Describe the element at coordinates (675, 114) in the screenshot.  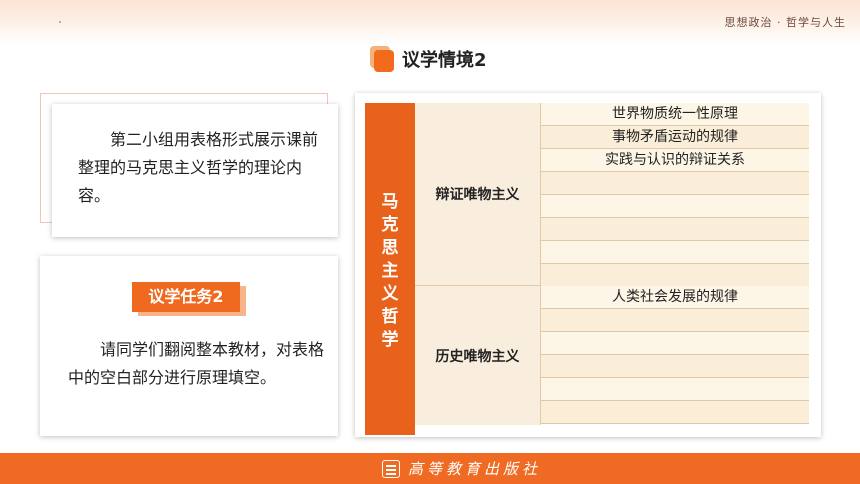
I see `table-row: 世界物质统一性原理` at that location.